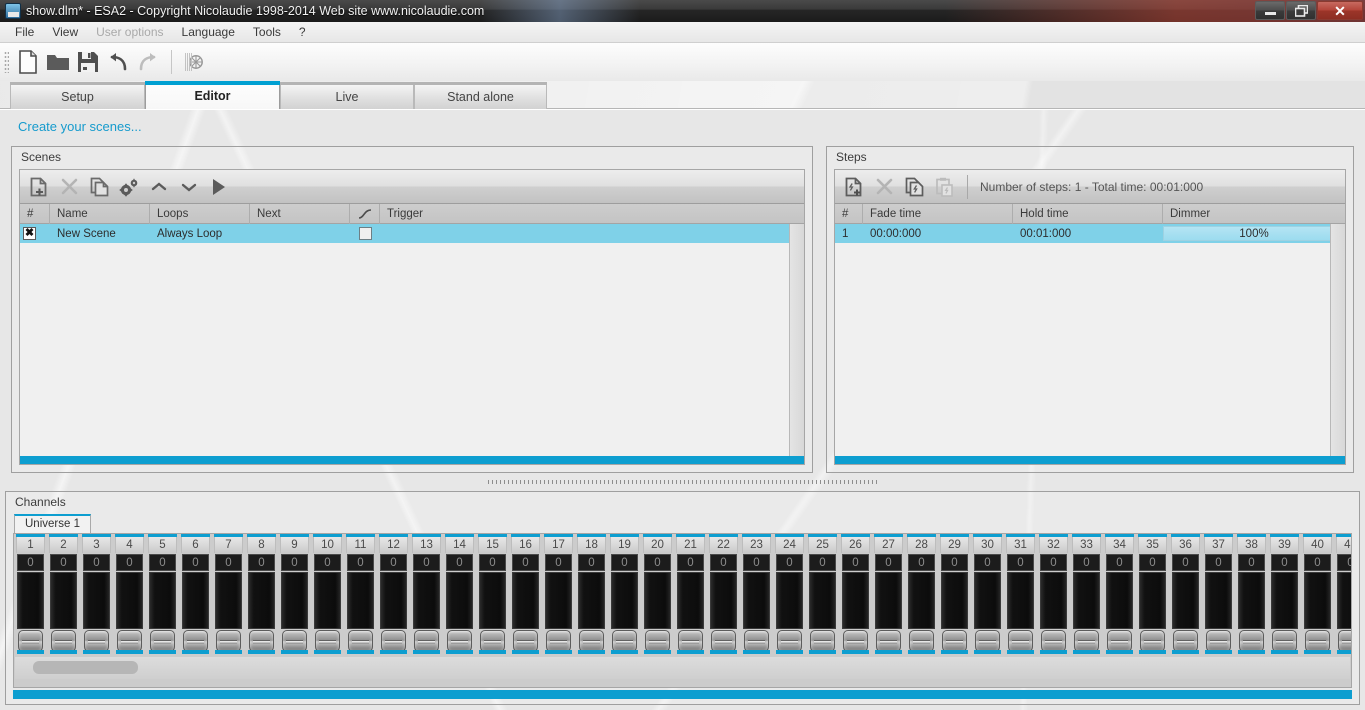 The width and height of the screenshot is (1365, 710). I want to click on tab-editor: Editor, so click(212, 95).